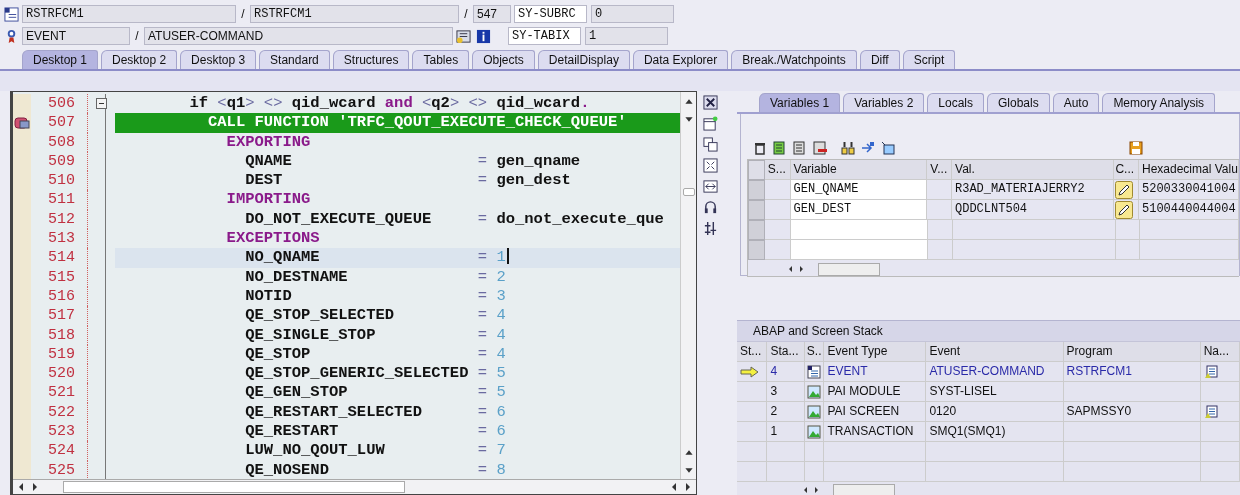  I want to click on tab: Variables 2, so click(884, 102).